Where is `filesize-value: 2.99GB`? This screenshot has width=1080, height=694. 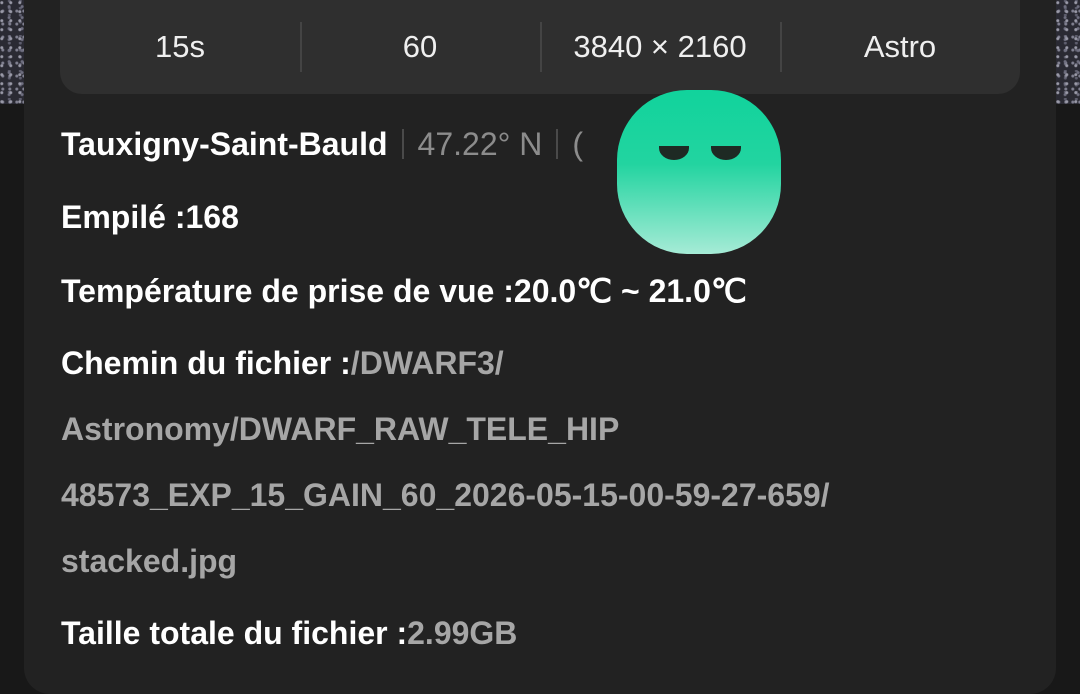 filesize-value: 2.99GB is located at coordinates (462, 633).